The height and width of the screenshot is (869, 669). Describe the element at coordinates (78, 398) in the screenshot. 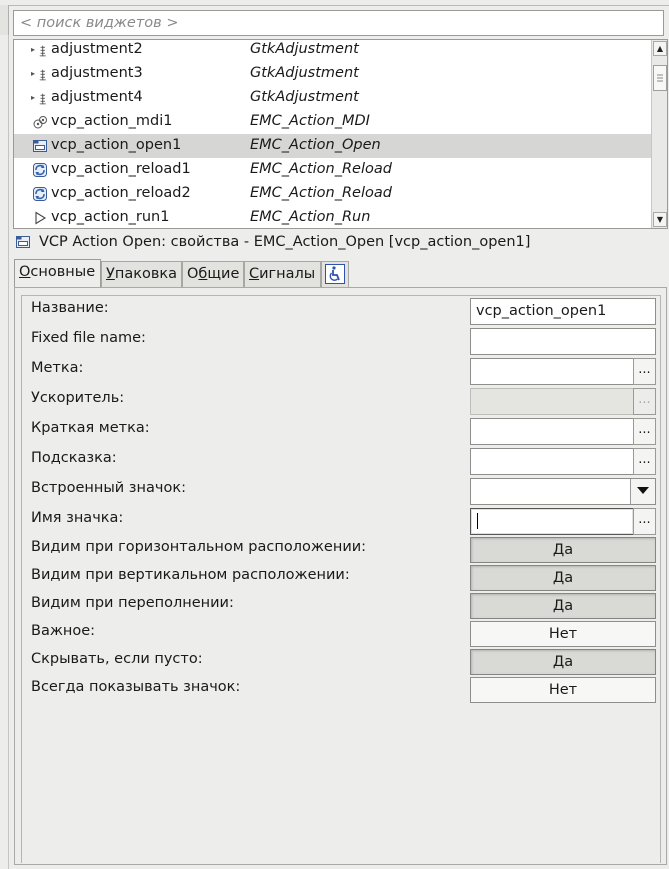

I see `property-label: Ускоритель:` at that location.